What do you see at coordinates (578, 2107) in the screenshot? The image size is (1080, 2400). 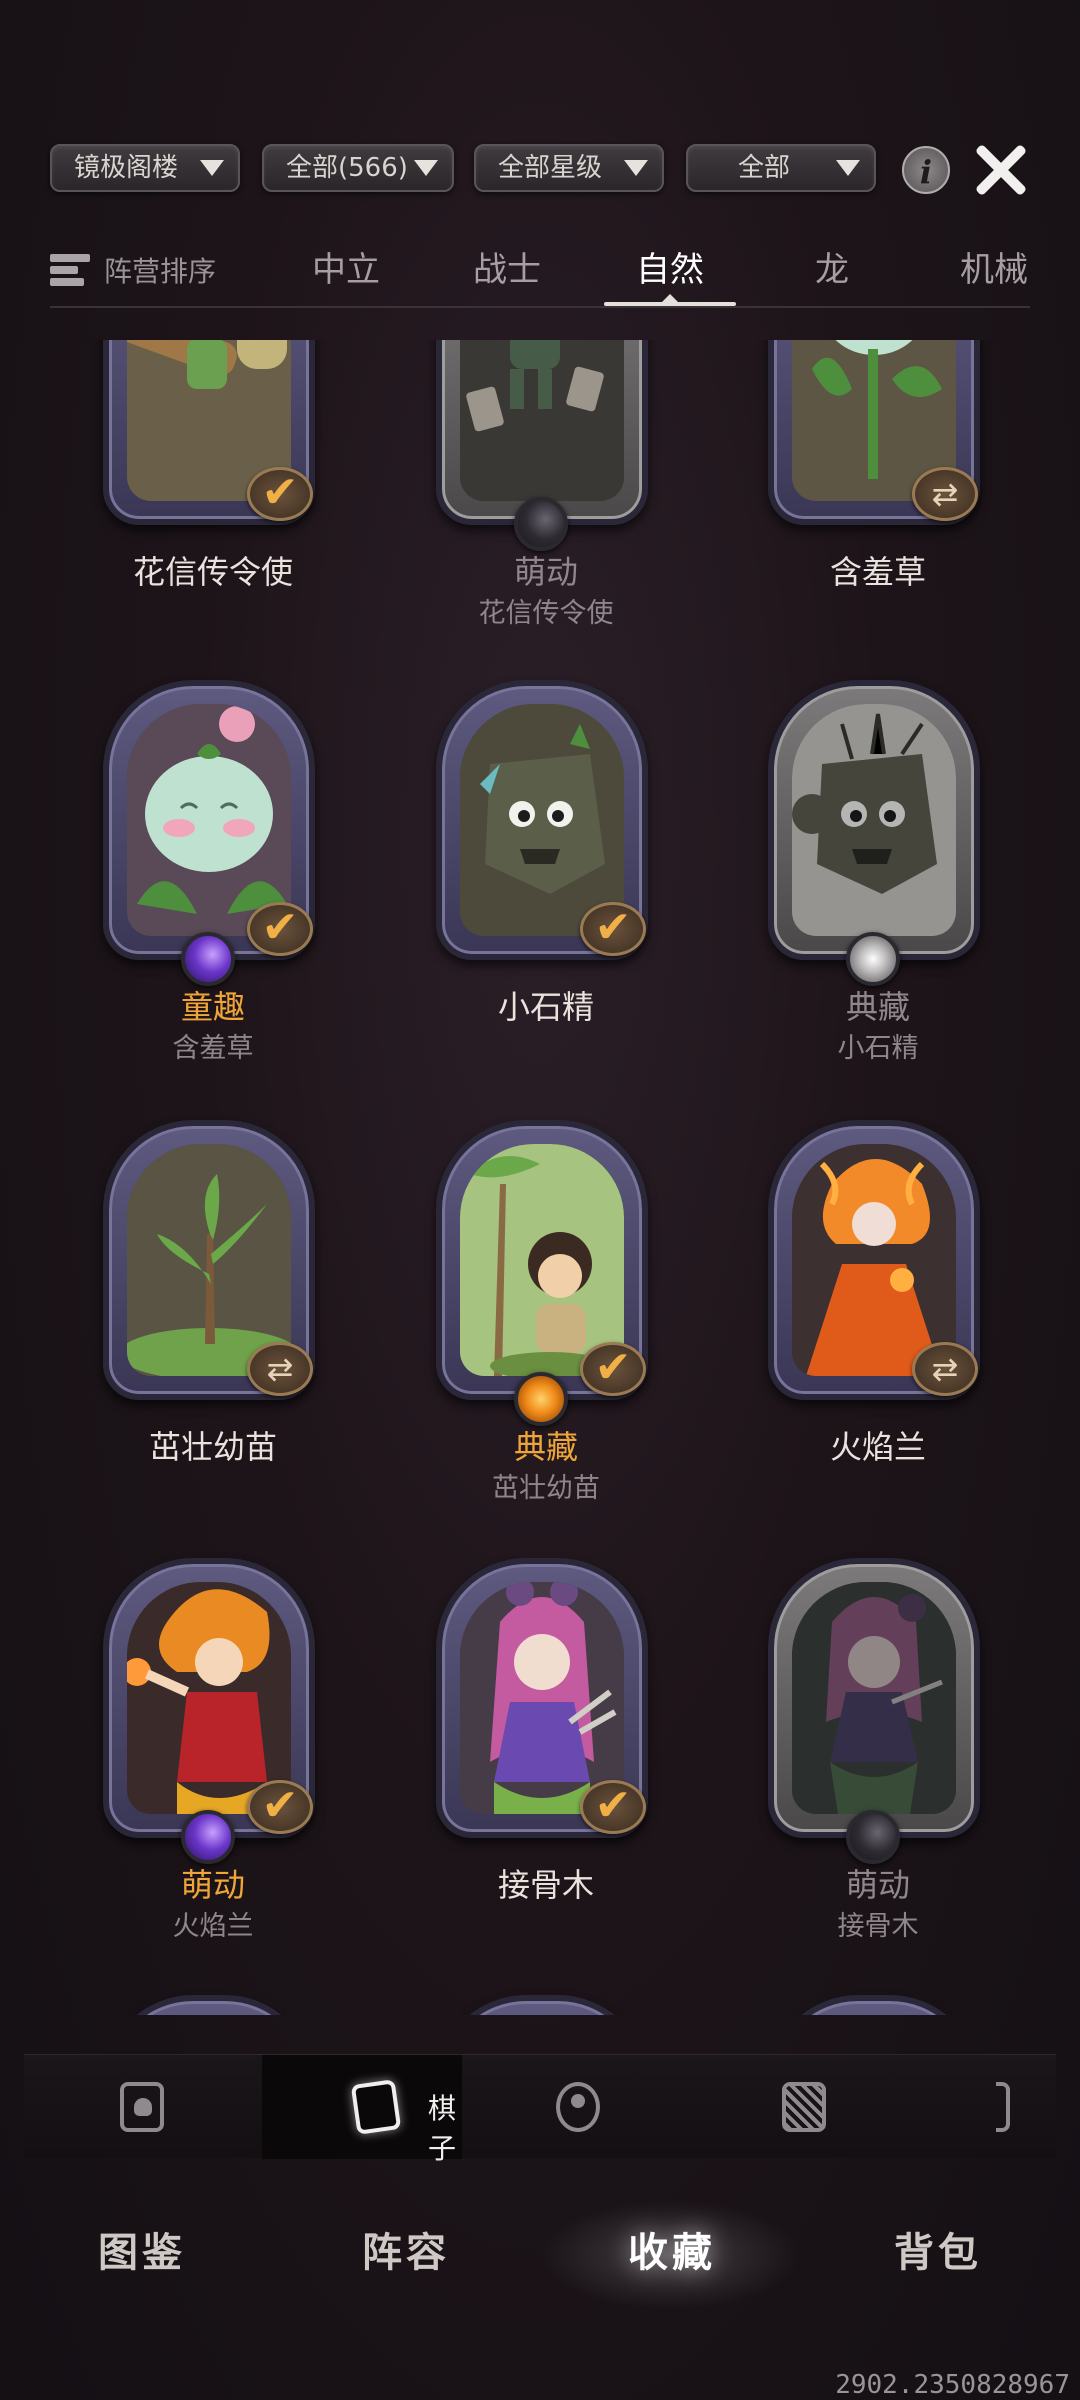 I see `avatar-frame-icon` at bounding box center [578, 2107].